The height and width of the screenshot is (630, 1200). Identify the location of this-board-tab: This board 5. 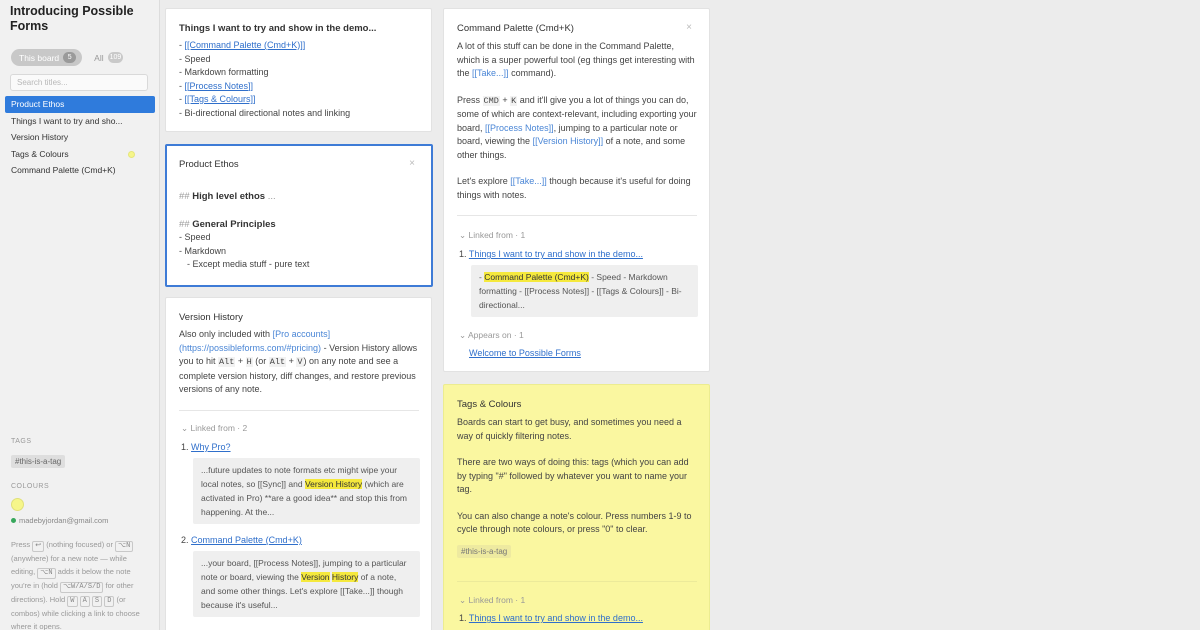
(47, 57).